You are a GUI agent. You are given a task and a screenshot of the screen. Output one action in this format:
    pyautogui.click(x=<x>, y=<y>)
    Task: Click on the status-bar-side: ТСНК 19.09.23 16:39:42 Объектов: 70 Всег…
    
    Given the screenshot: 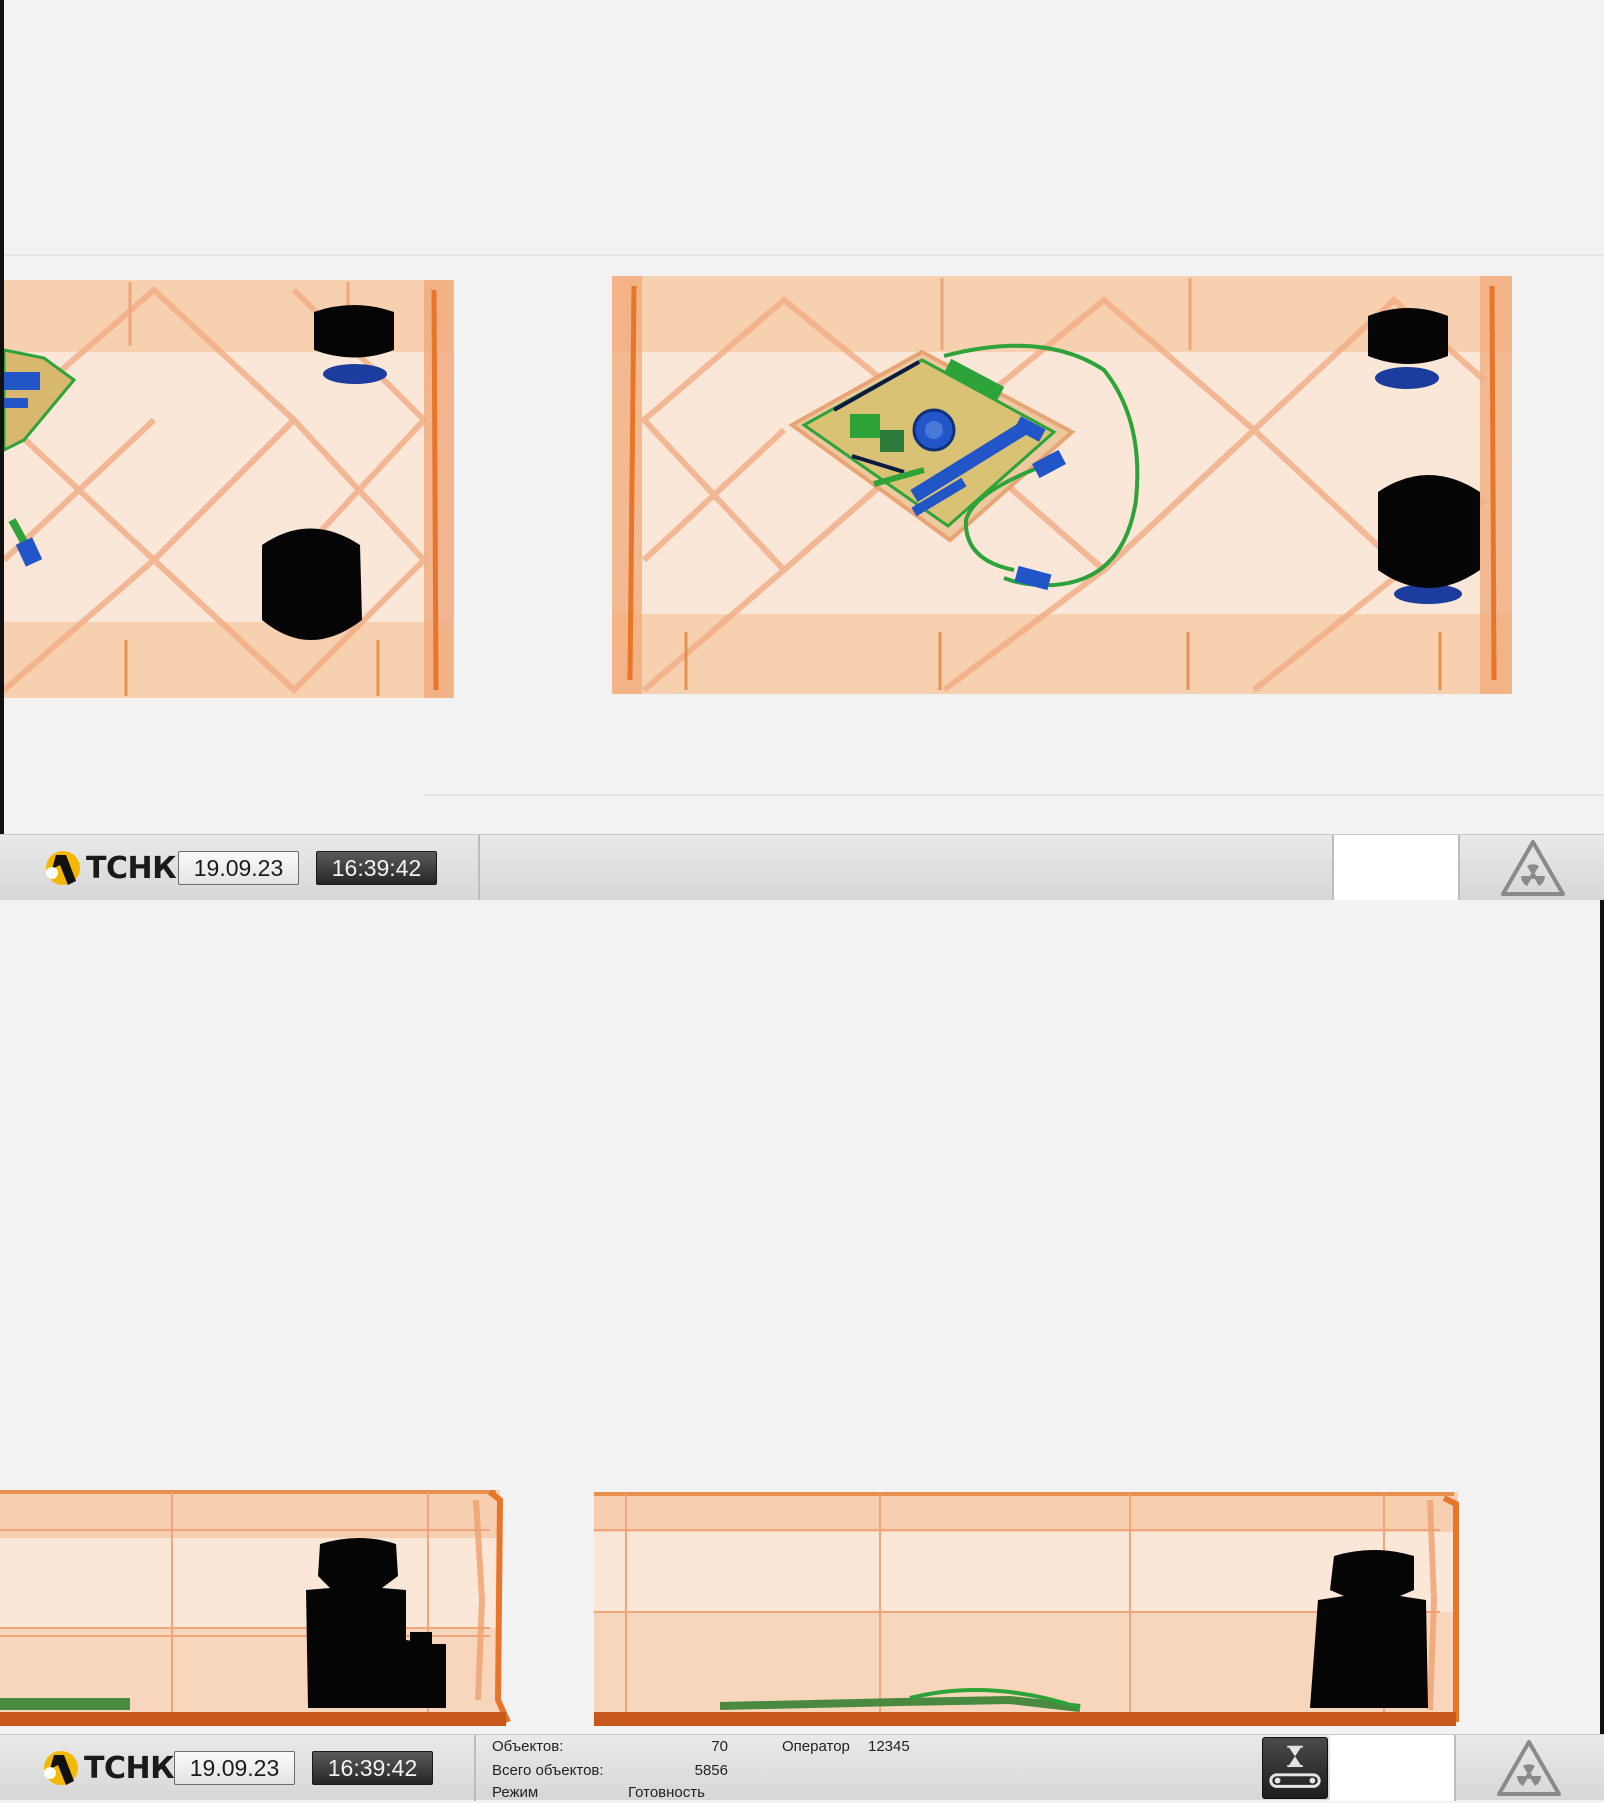 What is the action you would take?
    pyautogui.click(x=802, y=1767)
    